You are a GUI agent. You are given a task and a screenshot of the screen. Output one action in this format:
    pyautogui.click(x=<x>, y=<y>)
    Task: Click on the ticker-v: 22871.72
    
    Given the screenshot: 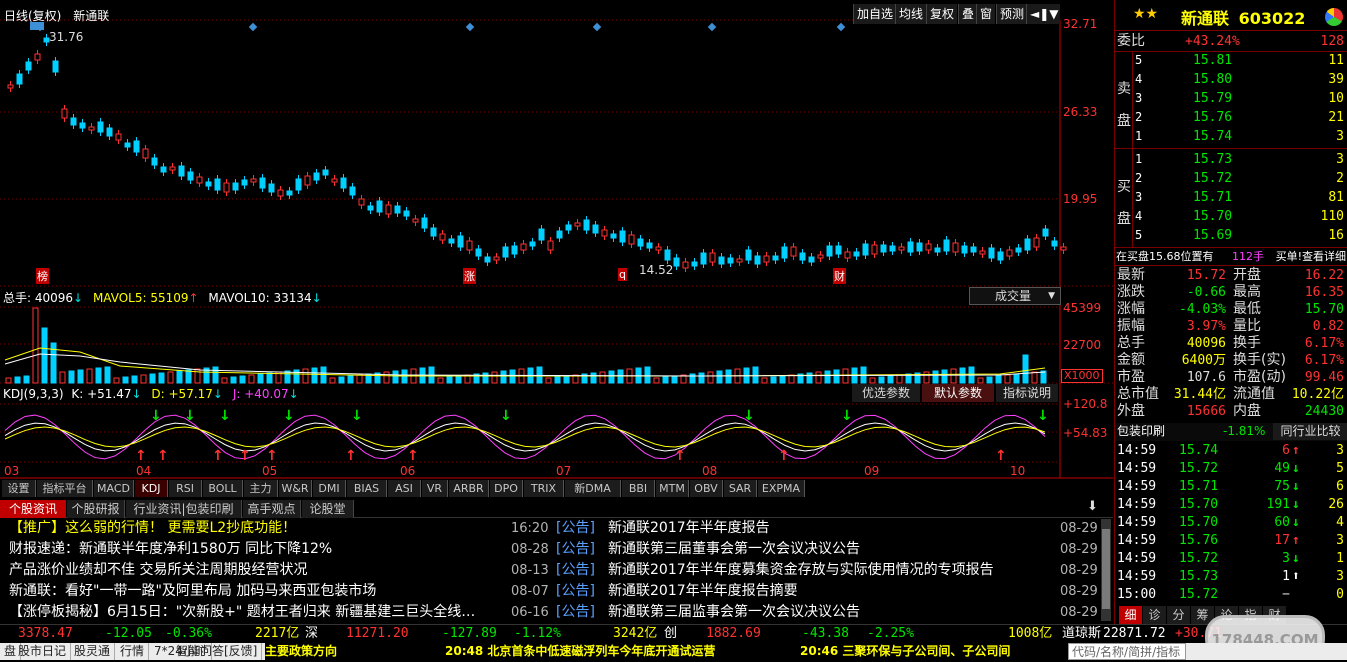 What is the action you would take?
    pyautogui.click(x=1134, y=633)
    